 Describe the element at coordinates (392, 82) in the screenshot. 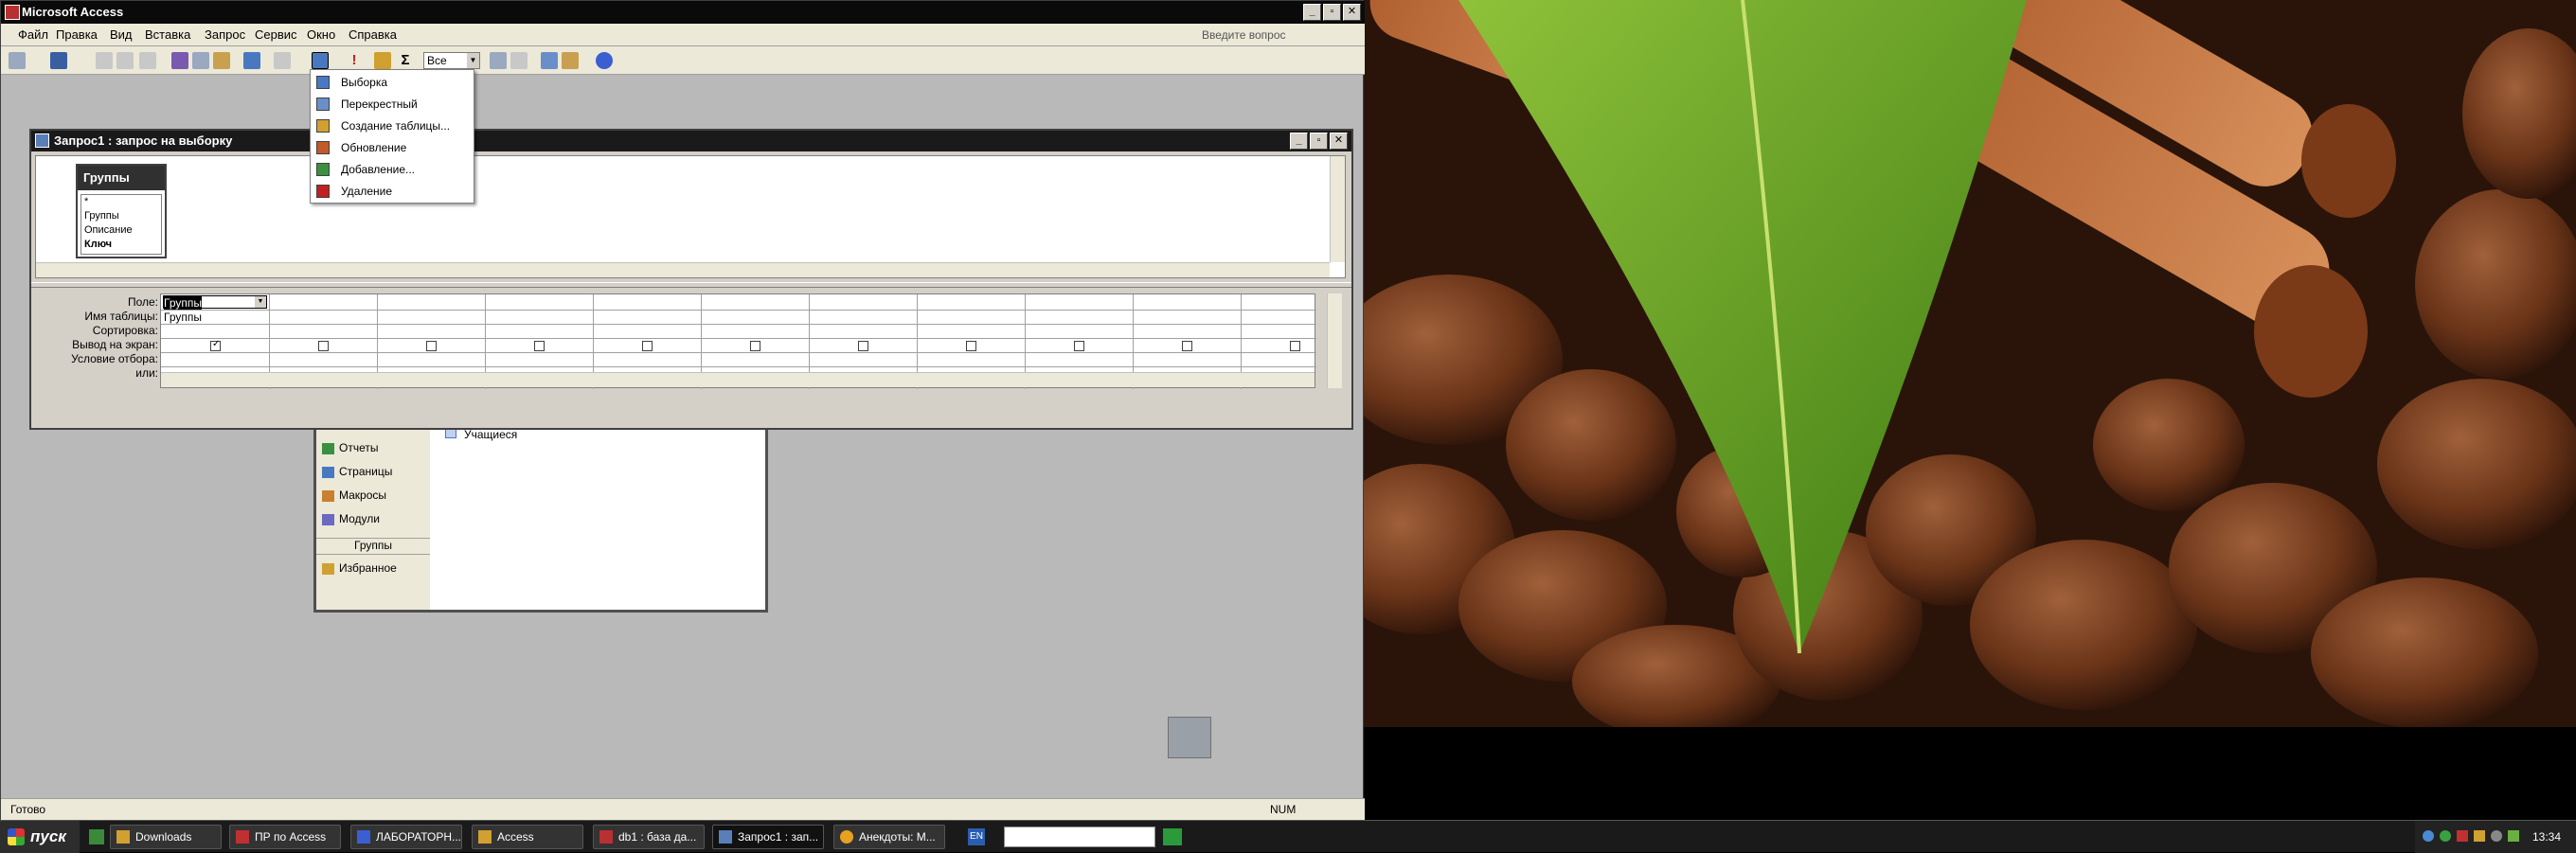

I see `menu-item-select-query: Выборка` at that location.